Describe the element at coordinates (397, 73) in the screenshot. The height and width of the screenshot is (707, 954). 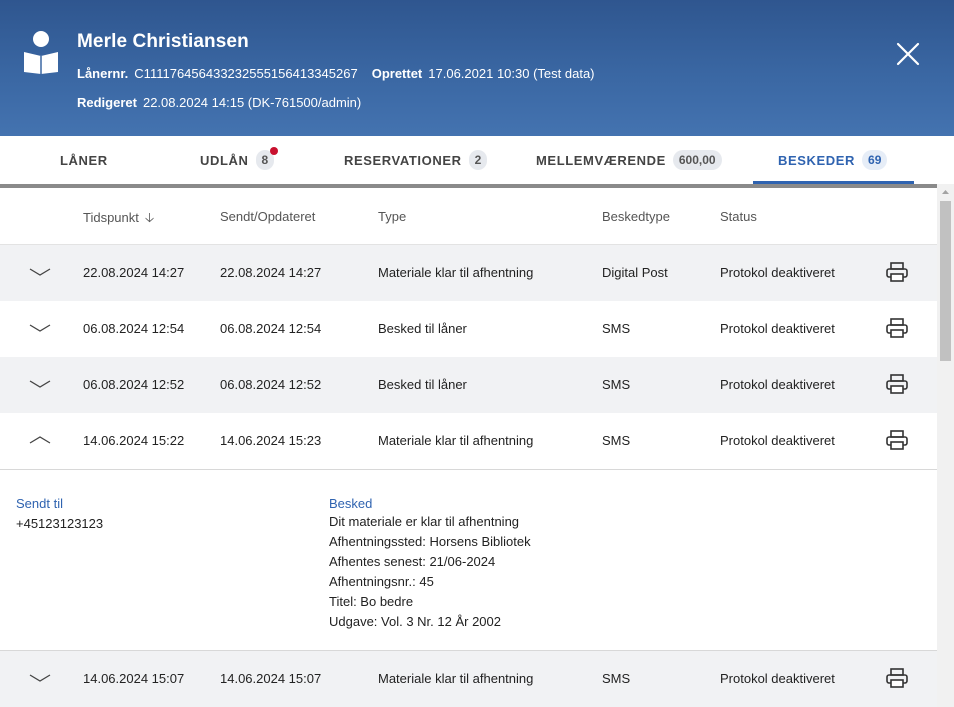
I see `oprettet-label: Oprettet` at that location.